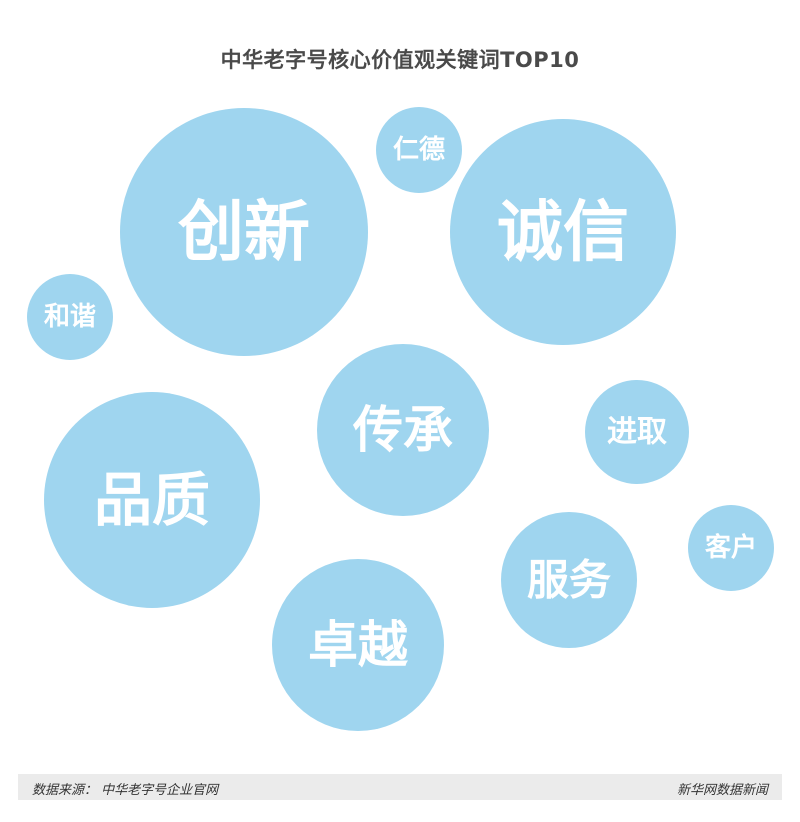  I want to click on keyword-label: 和谐, so click(70, 317).